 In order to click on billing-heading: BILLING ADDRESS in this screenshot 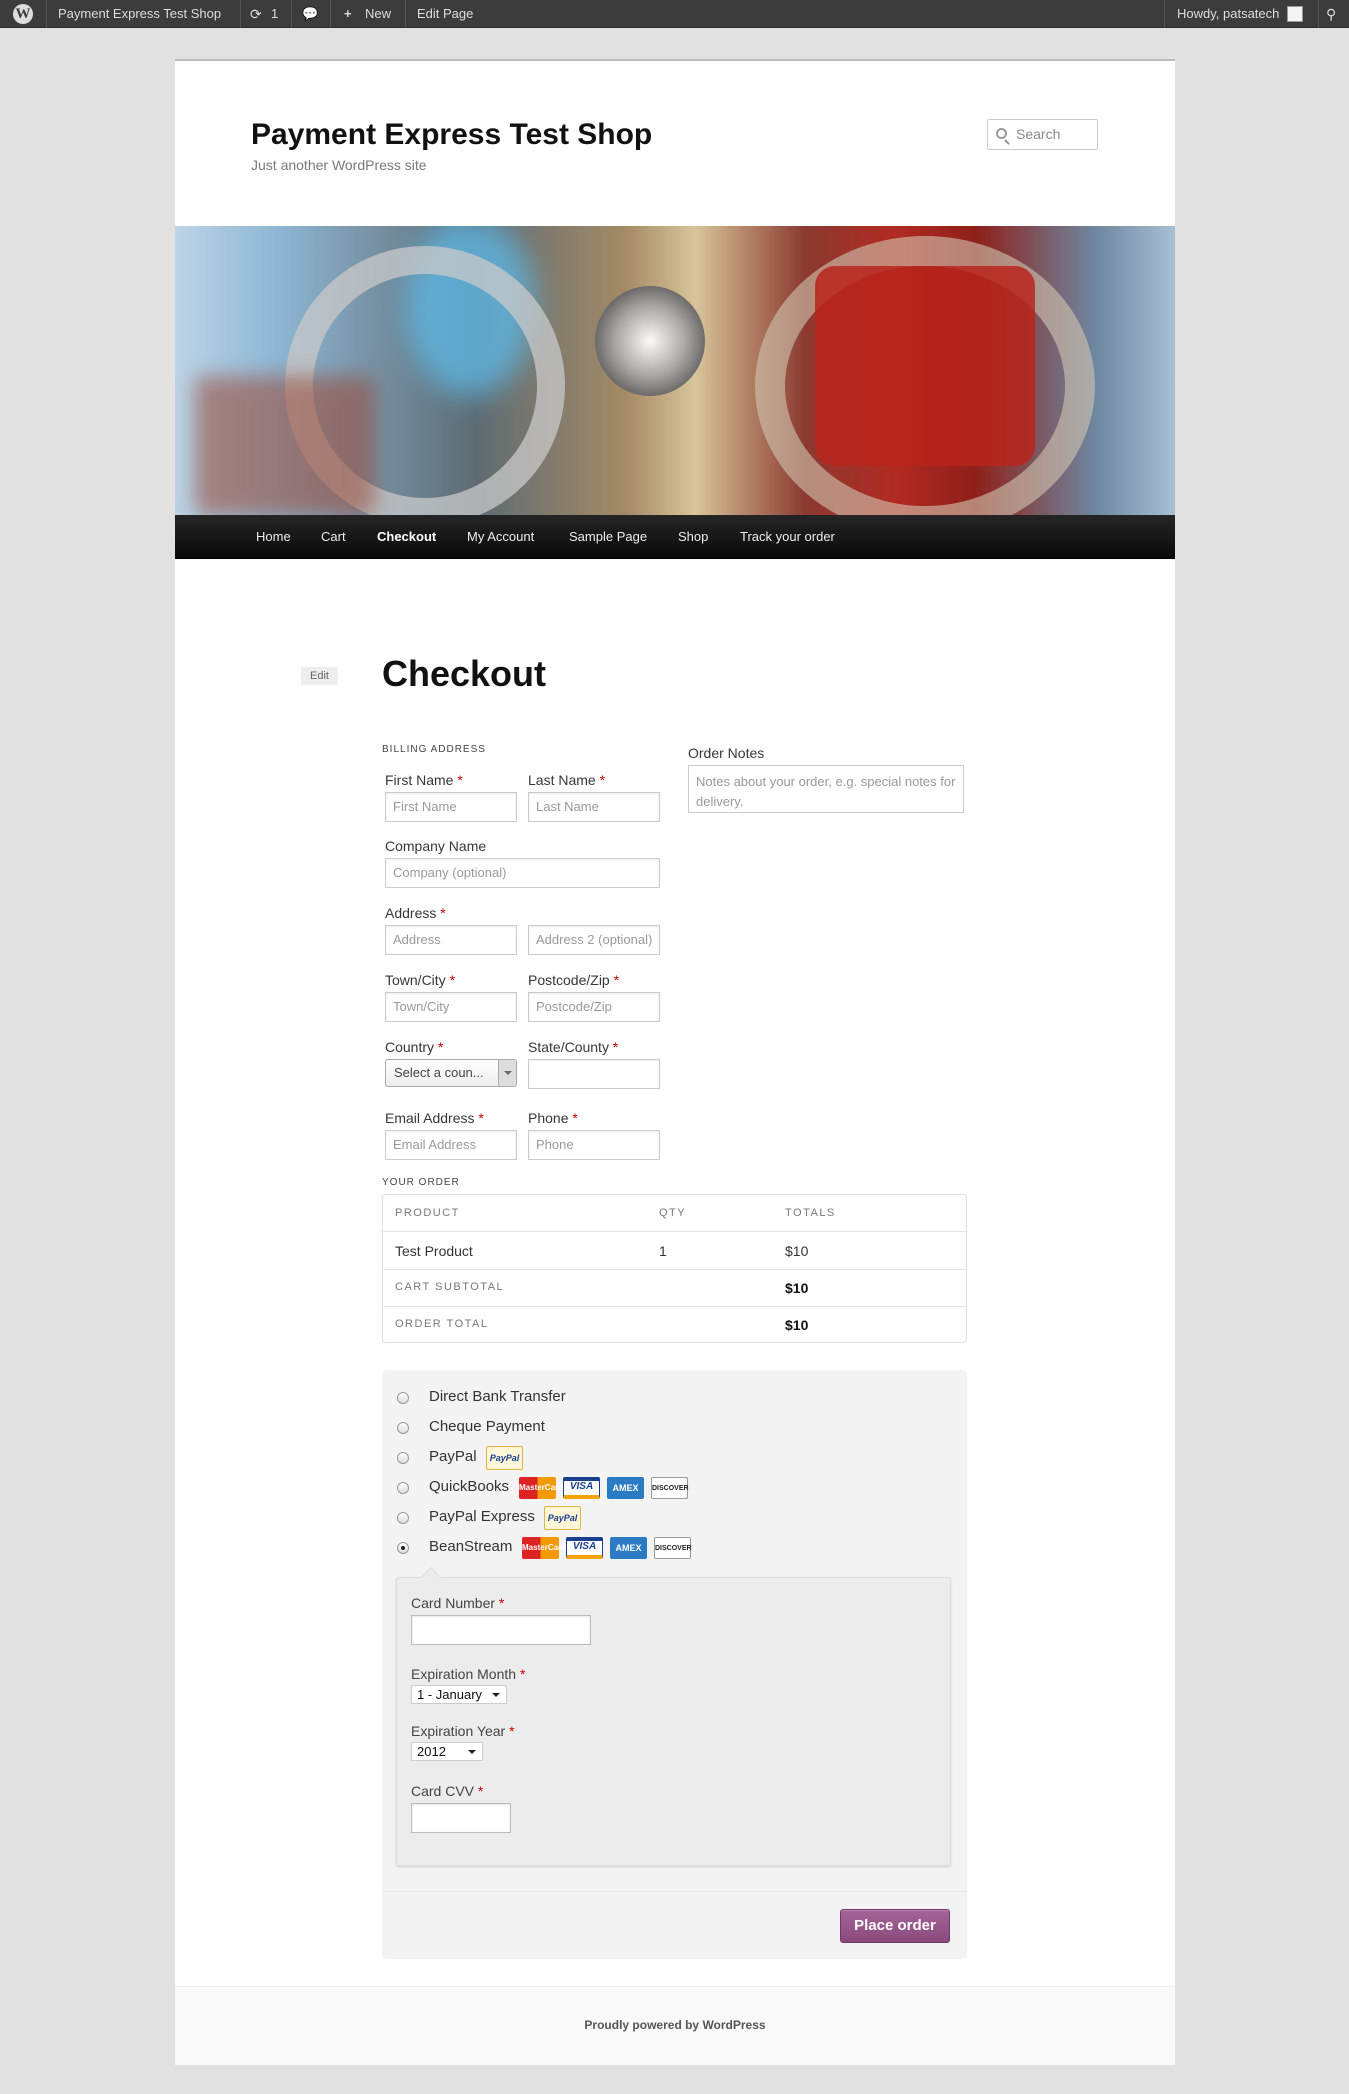, I will do `click(434, 749)`.